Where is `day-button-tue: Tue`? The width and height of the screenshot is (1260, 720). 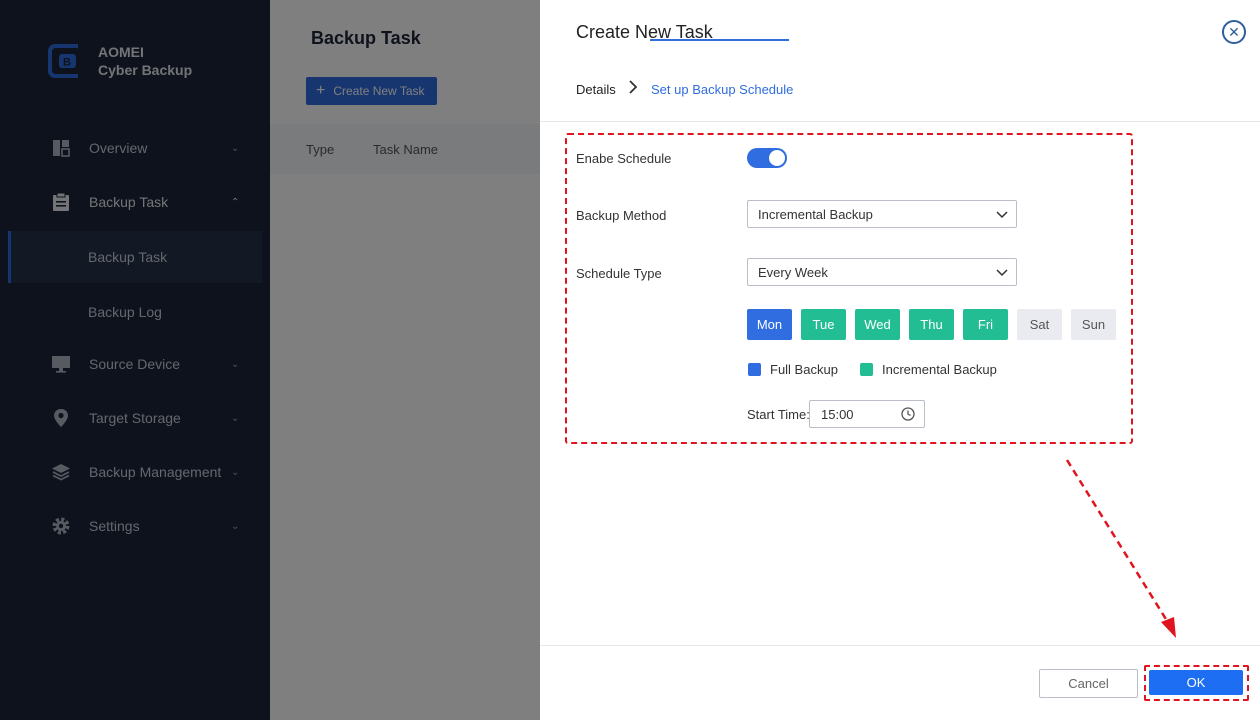
day-button-tue: Tue is located at coordinates (823, 324).